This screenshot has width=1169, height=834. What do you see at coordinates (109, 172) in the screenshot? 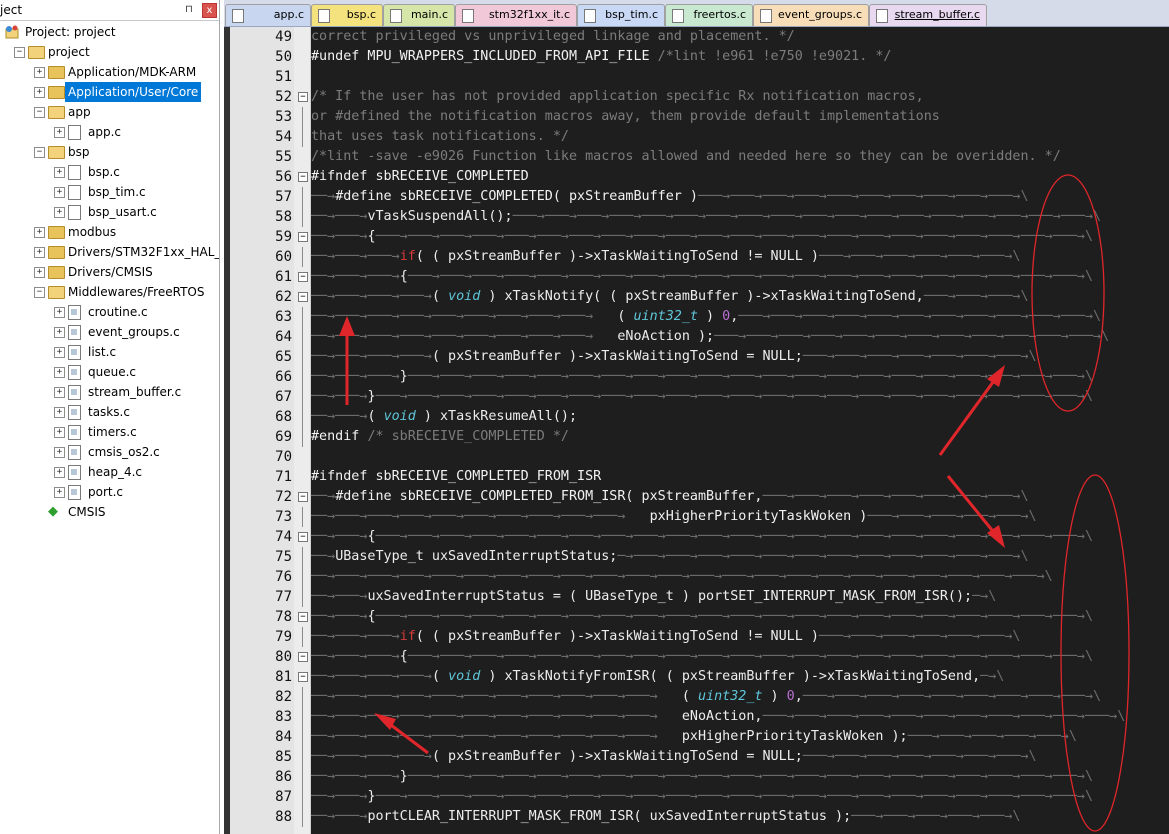
I see `tree-item: + bsp.c` at bounding box center [109, 172].